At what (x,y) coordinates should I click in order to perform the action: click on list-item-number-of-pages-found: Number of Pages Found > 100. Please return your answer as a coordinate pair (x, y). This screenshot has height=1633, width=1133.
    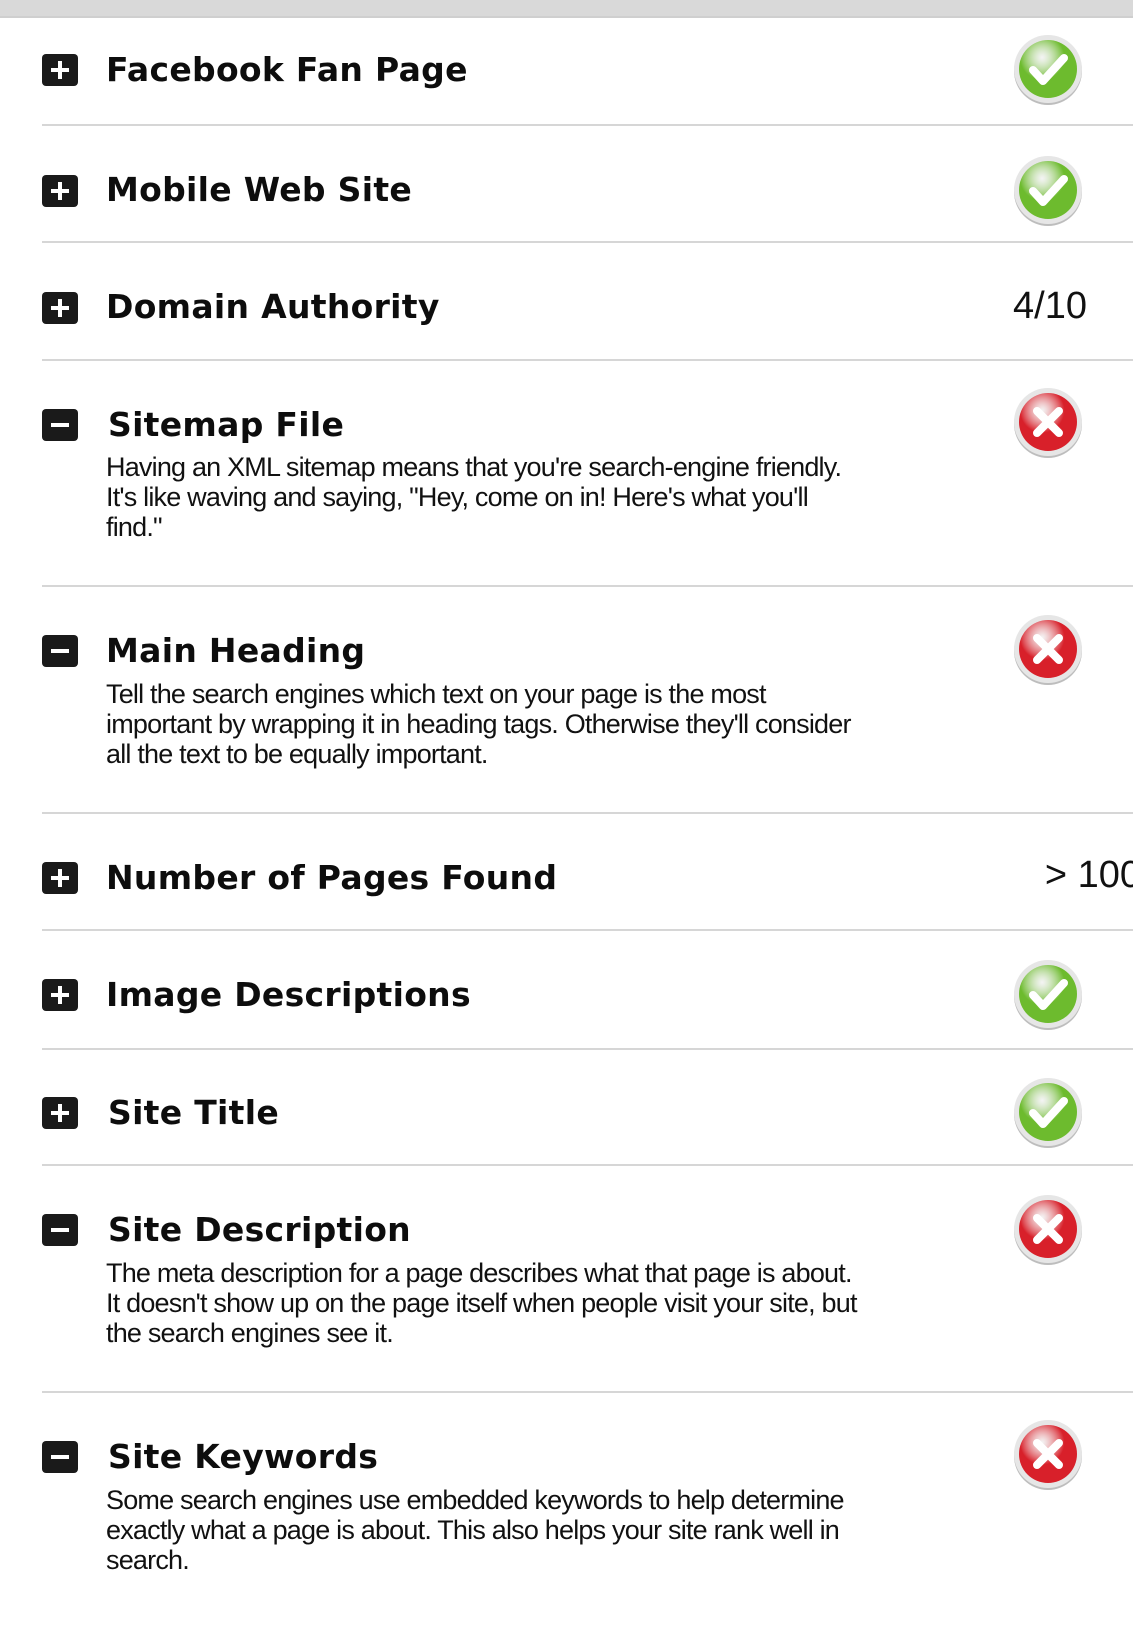
    Looking at the image, I should click on (587, 872).